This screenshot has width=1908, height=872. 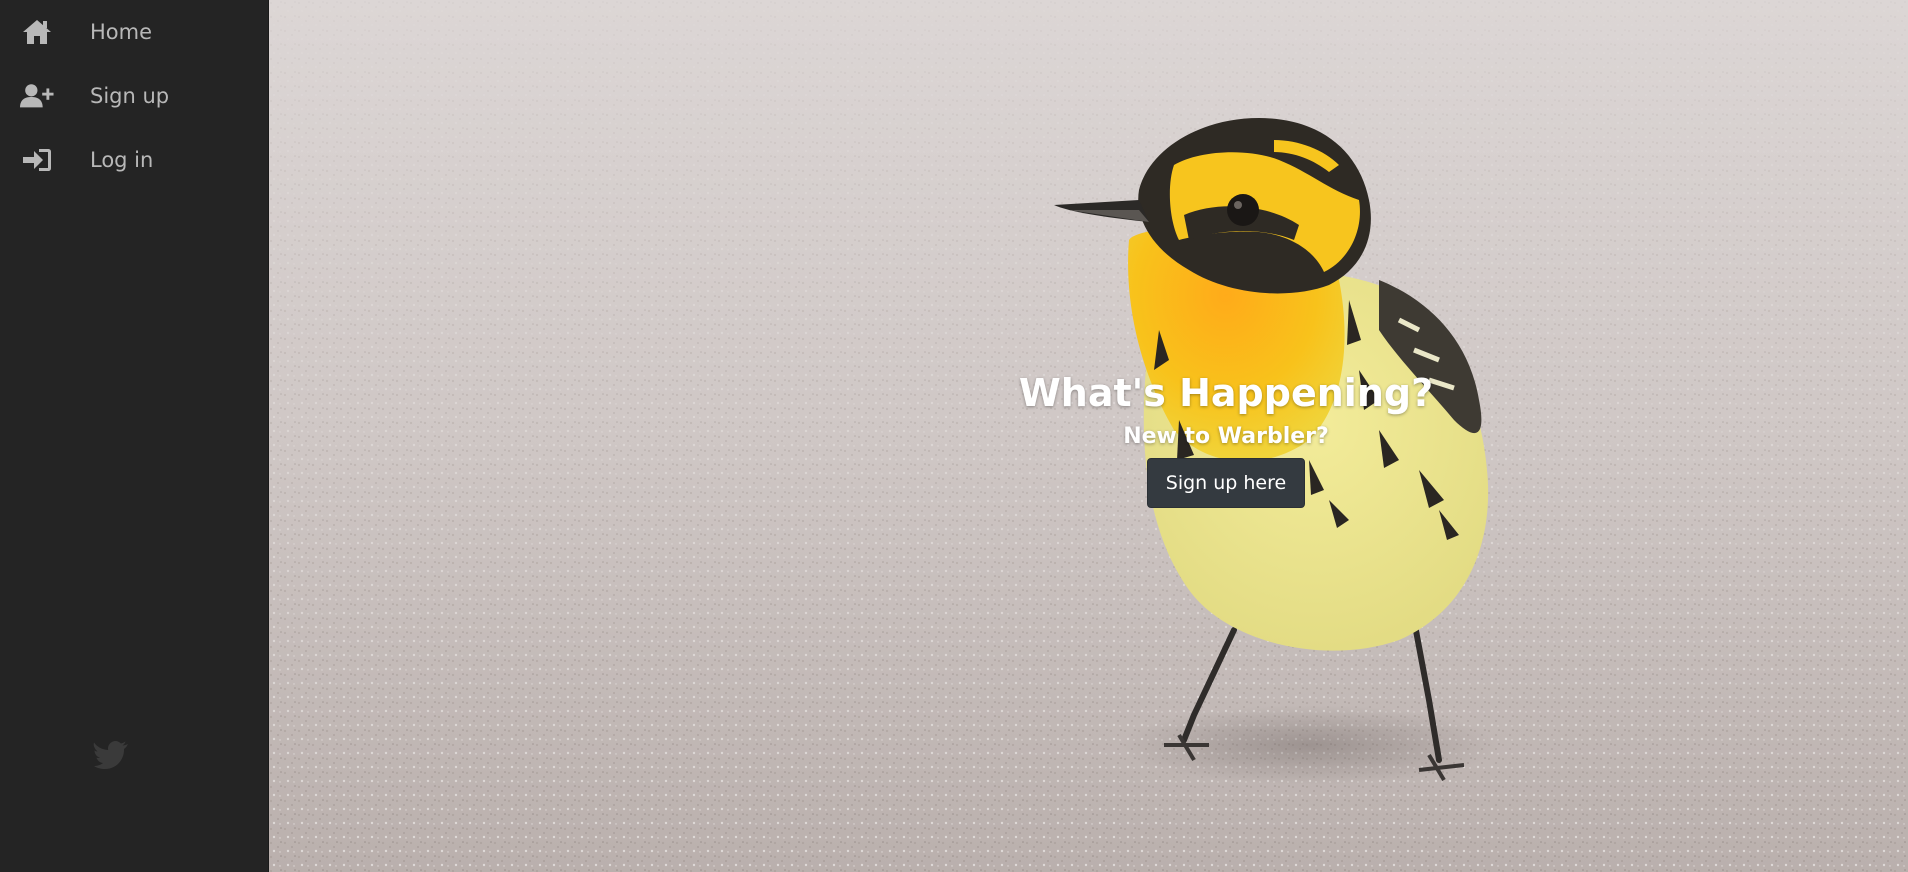 I want to click on sidebar-item-label: Sign up, so click(x=130, y=96).